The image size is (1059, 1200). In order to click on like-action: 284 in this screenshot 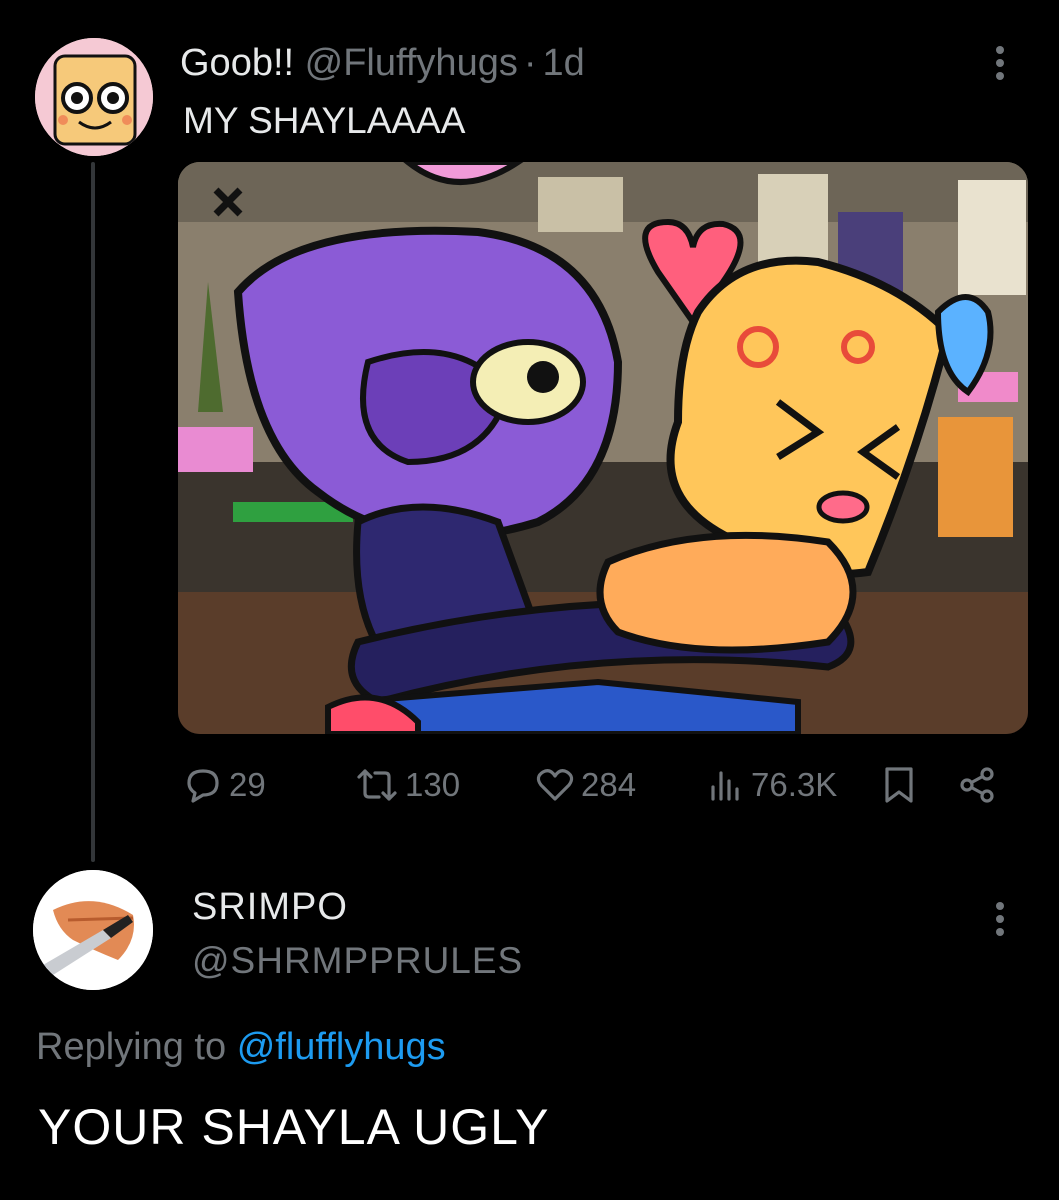, I will do `click(585, 785)`.